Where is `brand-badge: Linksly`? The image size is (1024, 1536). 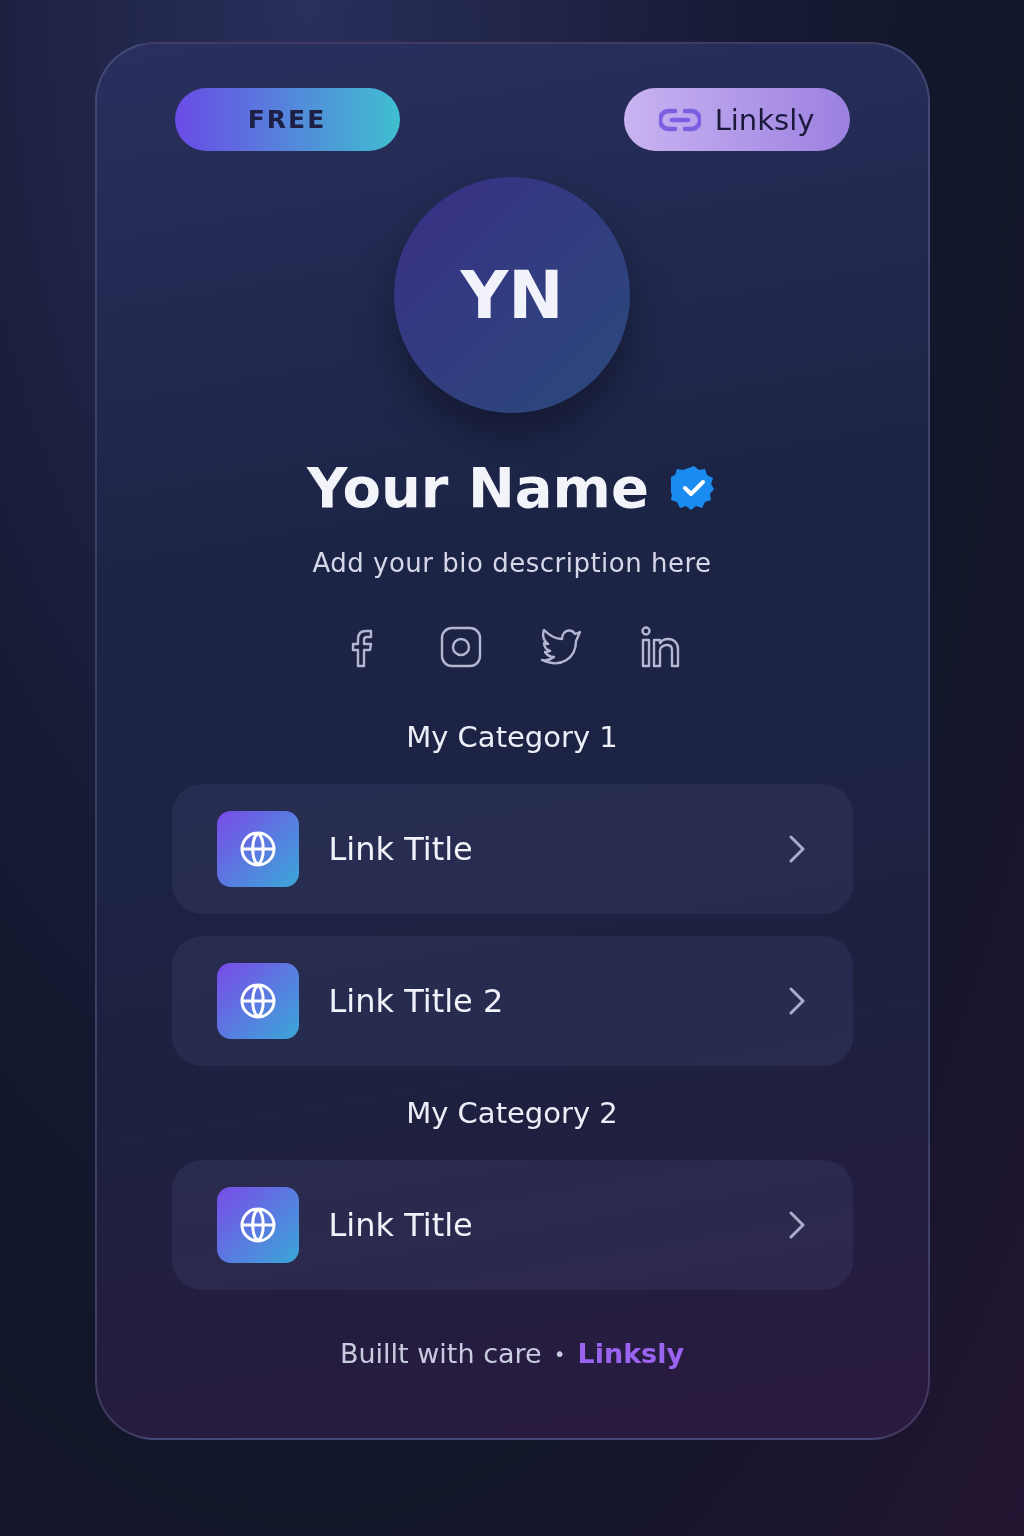
brand-badge: Linksly is located at coordinates (736, 119).